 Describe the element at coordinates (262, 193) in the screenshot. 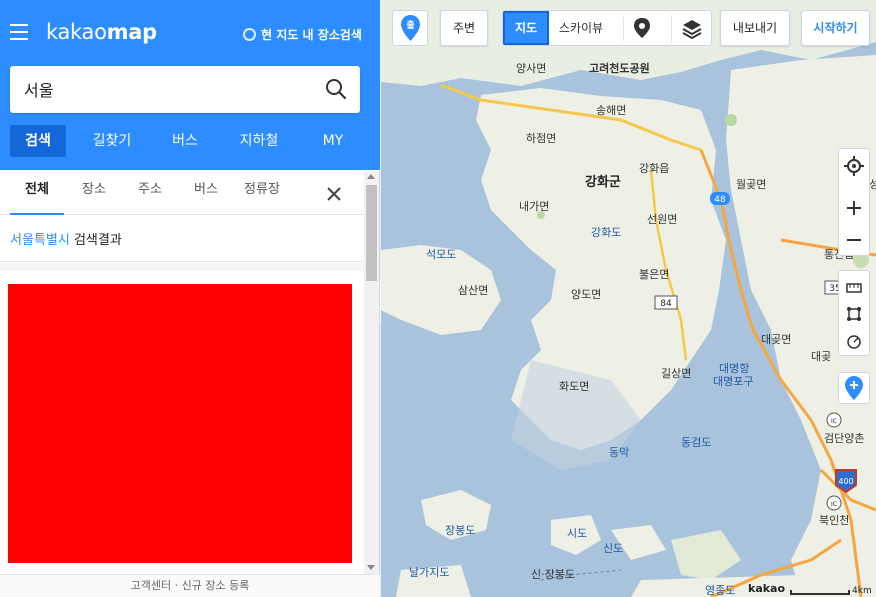

I see `subtab-stop: 정류장` at that location.